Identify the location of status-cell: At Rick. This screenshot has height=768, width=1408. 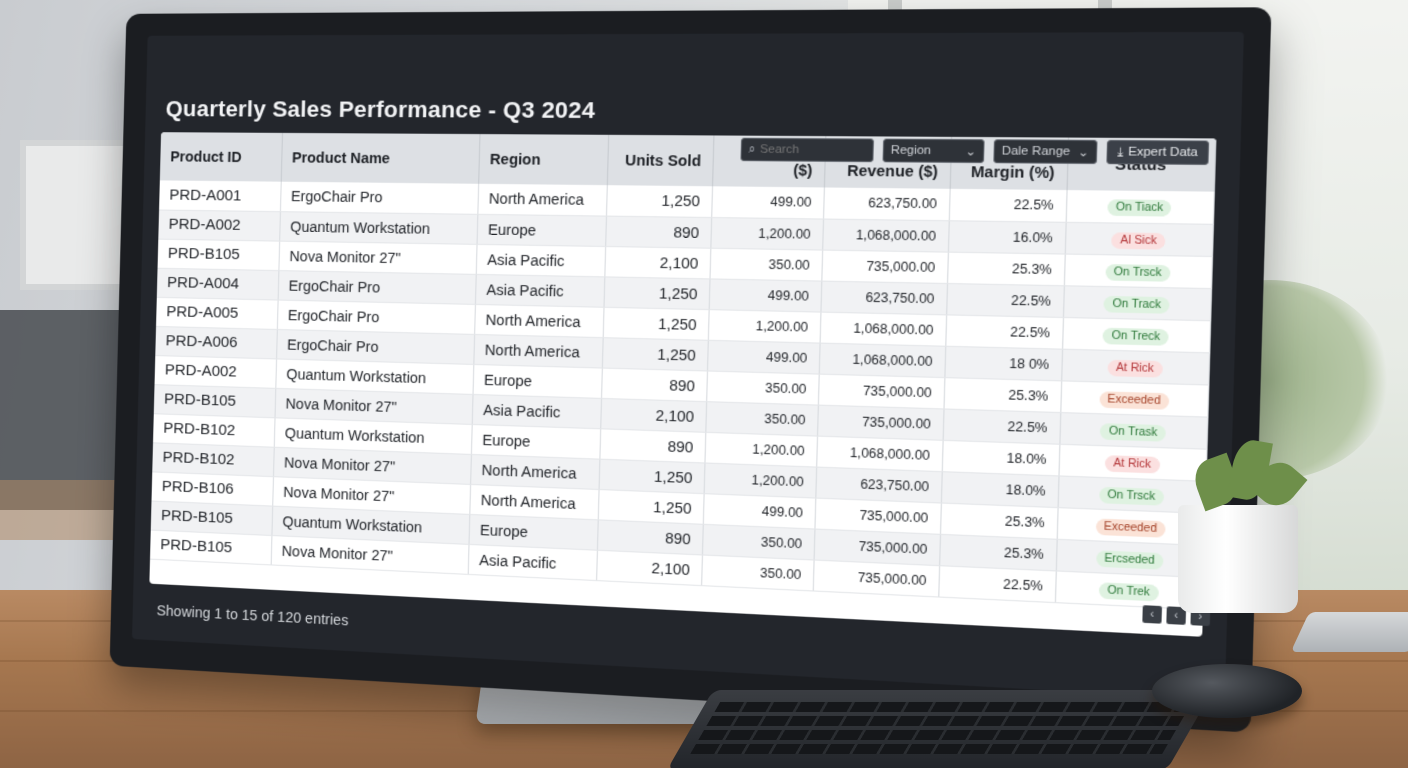
(1135, 366).